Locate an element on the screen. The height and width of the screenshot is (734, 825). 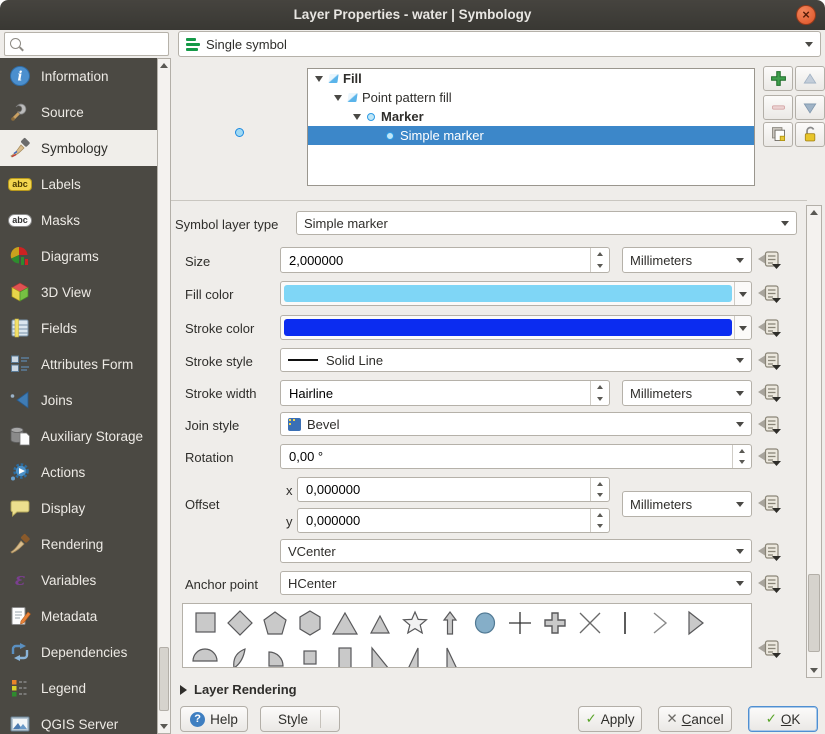
sidebar-item-qgis-server: QGIS Server is located at coordinates (78, 720).